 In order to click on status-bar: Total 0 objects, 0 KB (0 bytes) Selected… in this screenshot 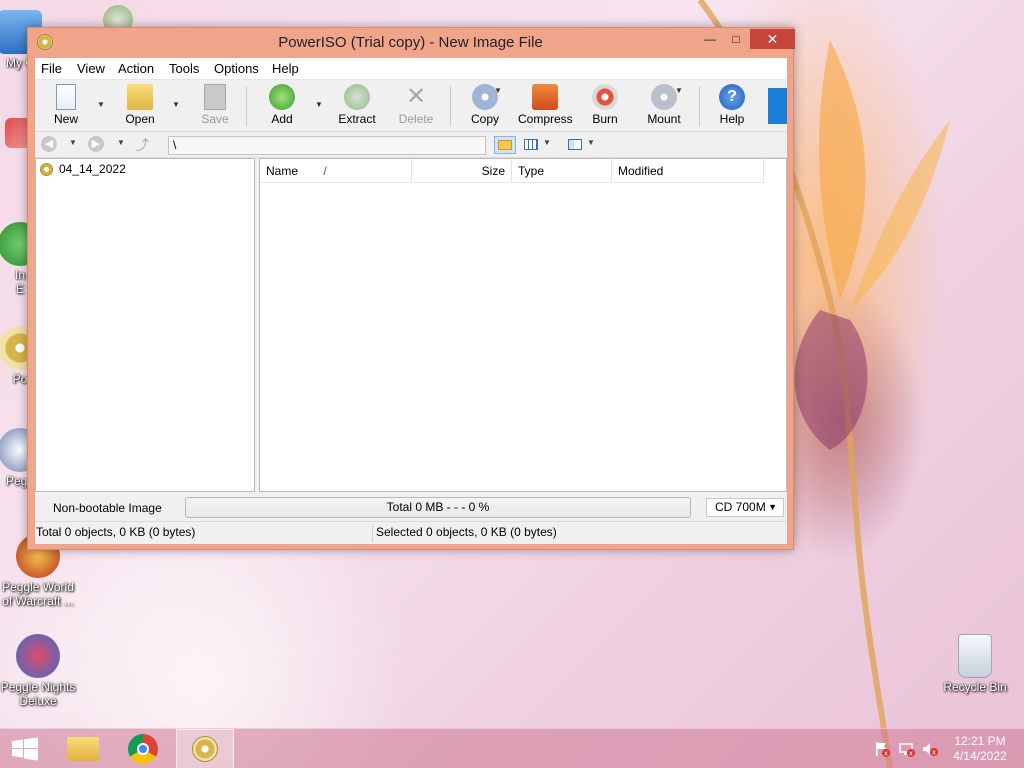, I will do `click(411, 532)`.